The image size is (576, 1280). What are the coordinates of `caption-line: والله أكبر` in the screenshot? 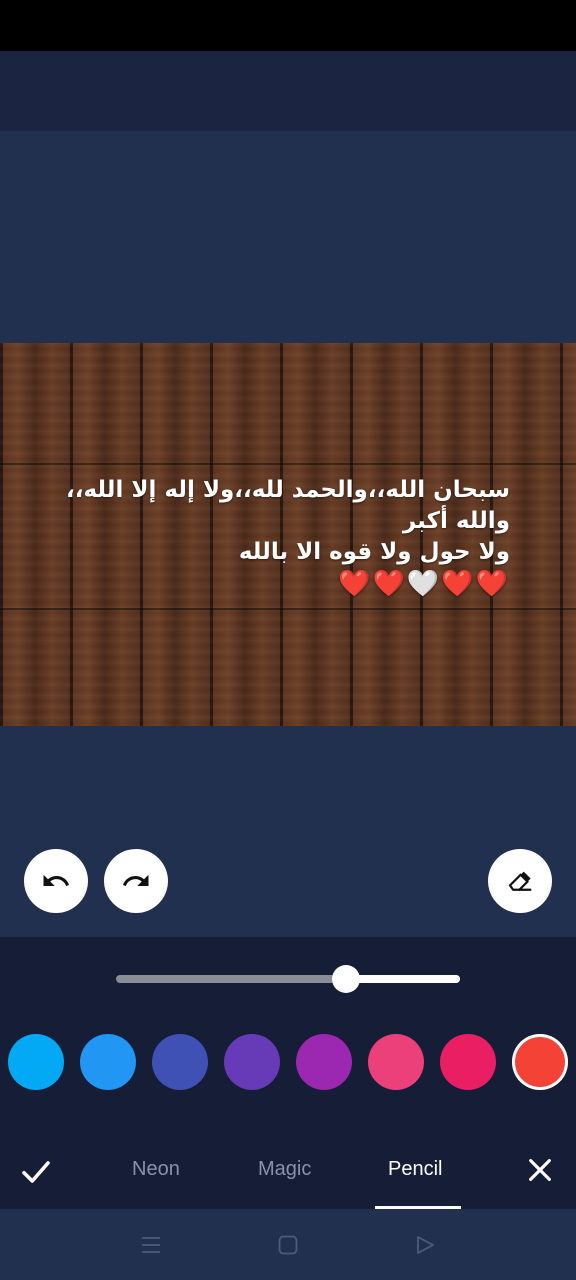 It's located at (456, 521).